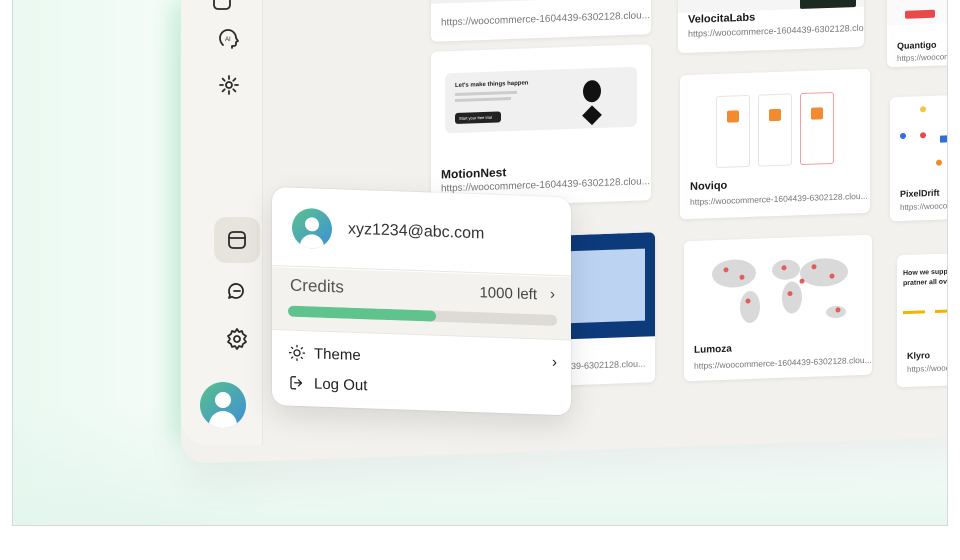  Describe the element at coordinates (943, 139) in the screenshot. I see `diagram-node` at that location.